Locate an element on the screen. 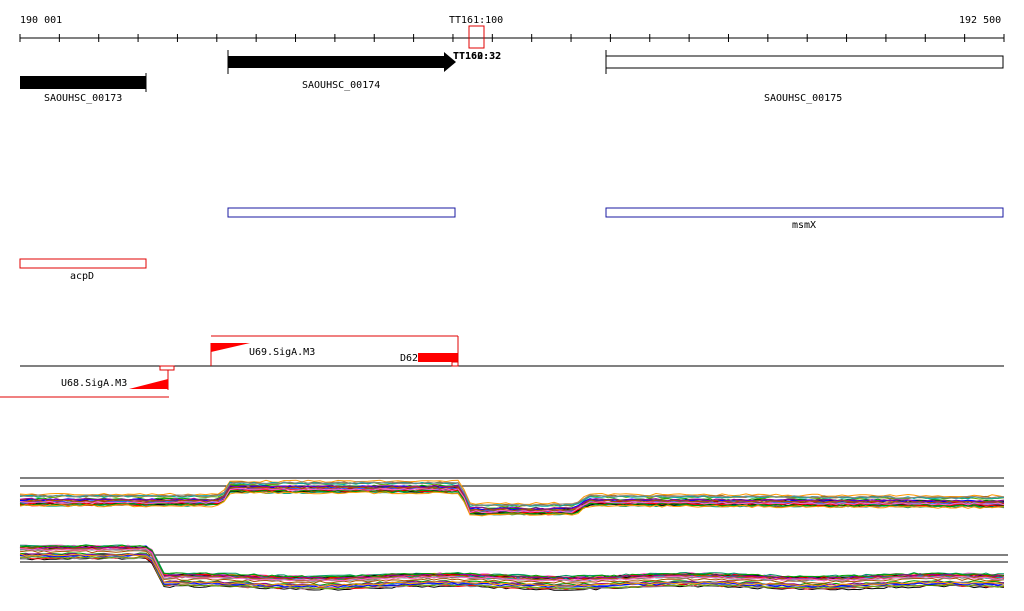  gene-saouhsc-00173-label: SAOUHSC_00173 is located at coordinates (83, 98).